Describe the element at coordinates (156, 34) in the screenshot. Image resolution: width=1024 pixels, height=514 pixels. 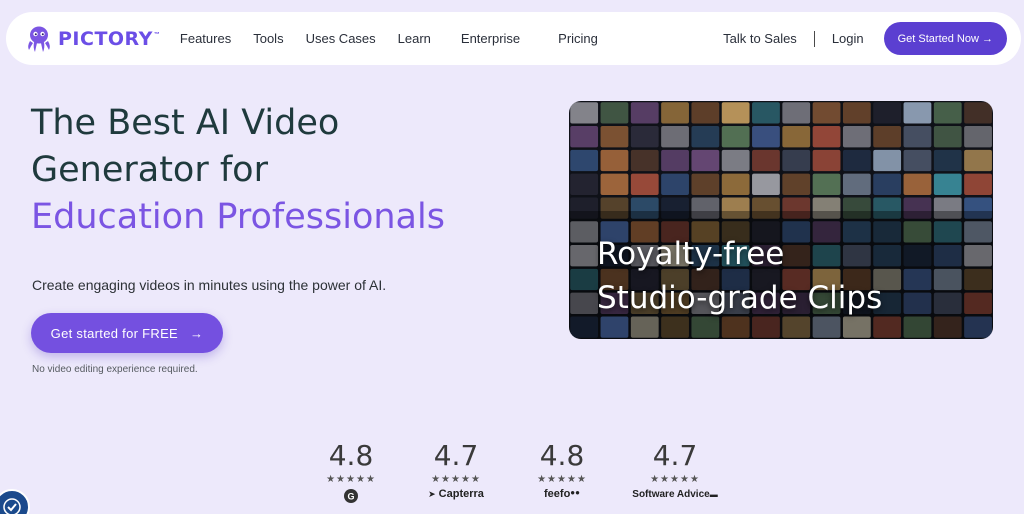
I see `logo-trademark: ™` at that location.